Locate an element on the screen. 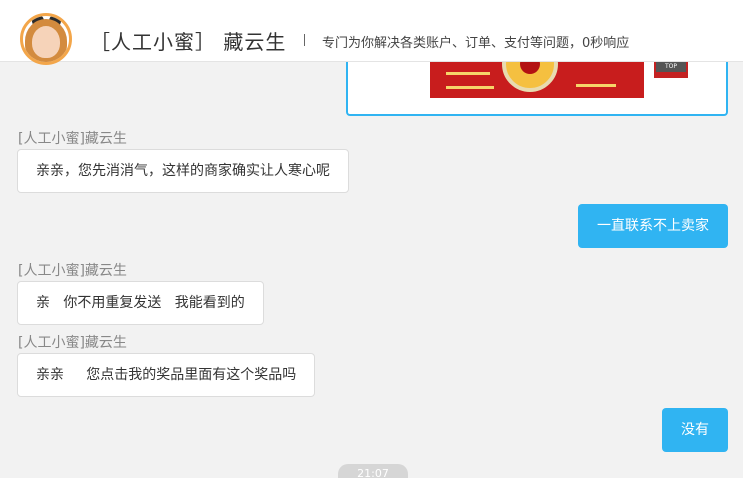 The width and height of the screenshot is (743, 478). agent-message-bubble: 亲 你不用重复发送 我能看到的 is located at coordinates (140, 303).